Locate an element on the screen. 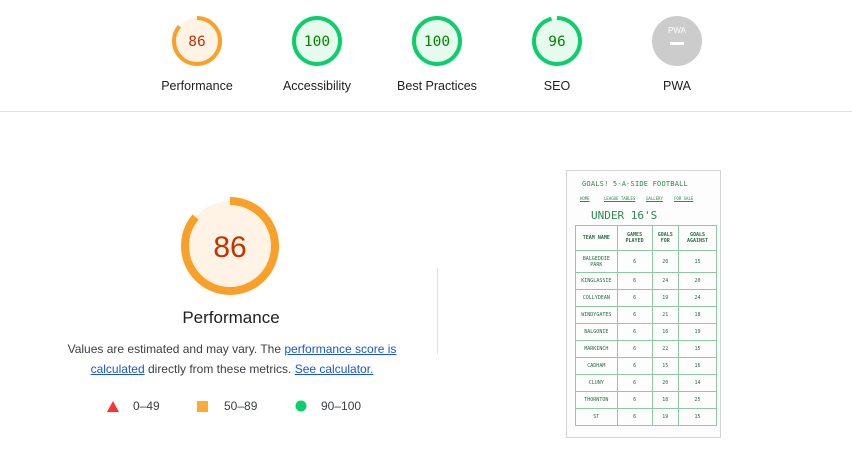 The height and width of the screenshot is (470, 852). table-row: CLUNY 6 20 14 is located at coordinates (646, 383).